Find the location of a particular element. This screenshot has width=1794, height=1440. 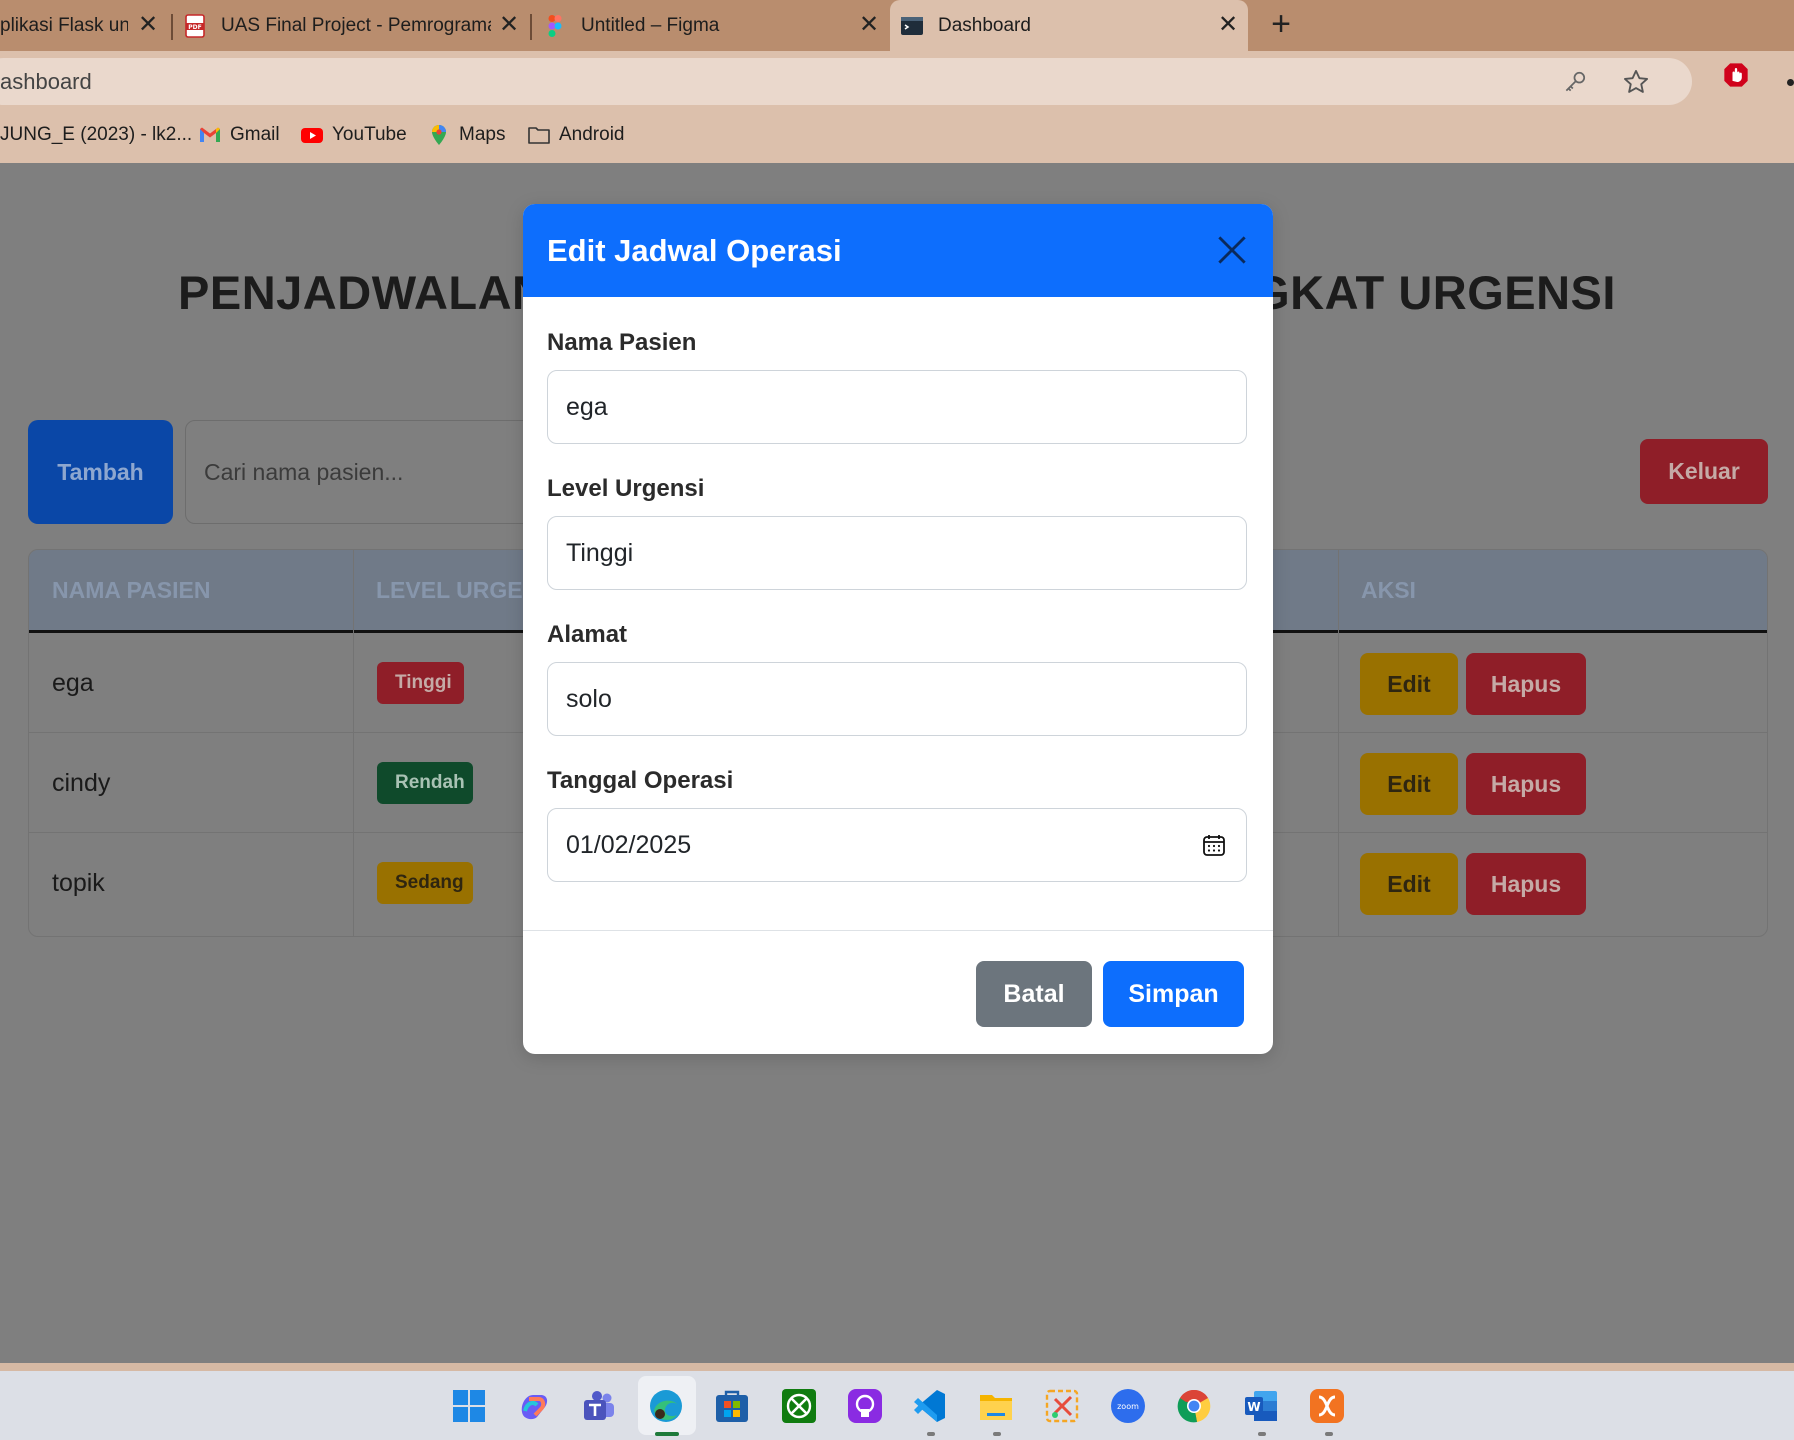

svg-text: zoom is located at coordinates (1128, 1406).